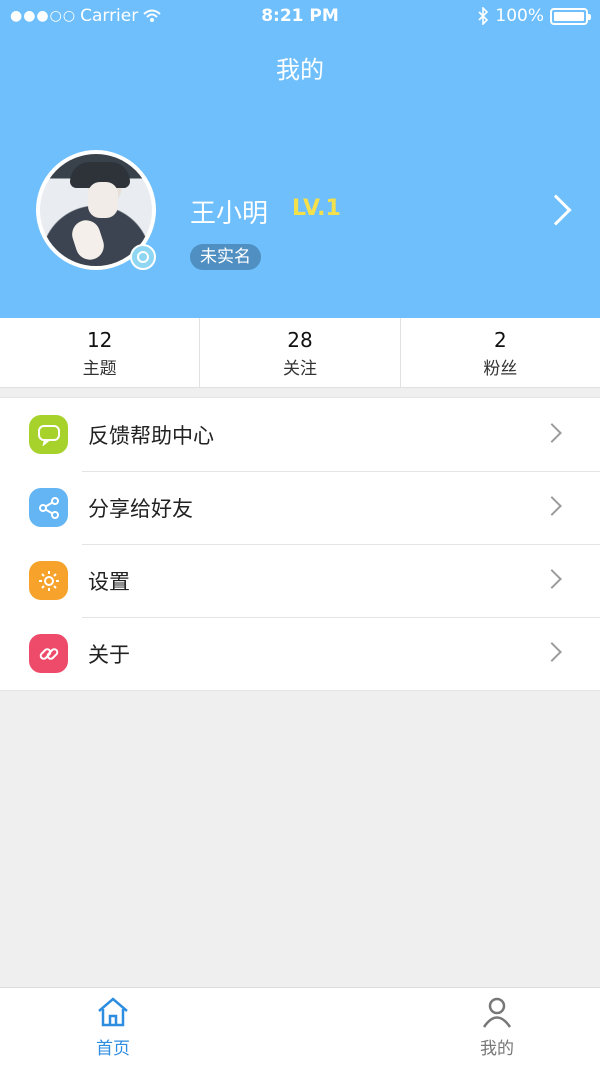  Describe the element at coordinates (99, 340) in the screenshot. I see `stat-value: 12` at that location.